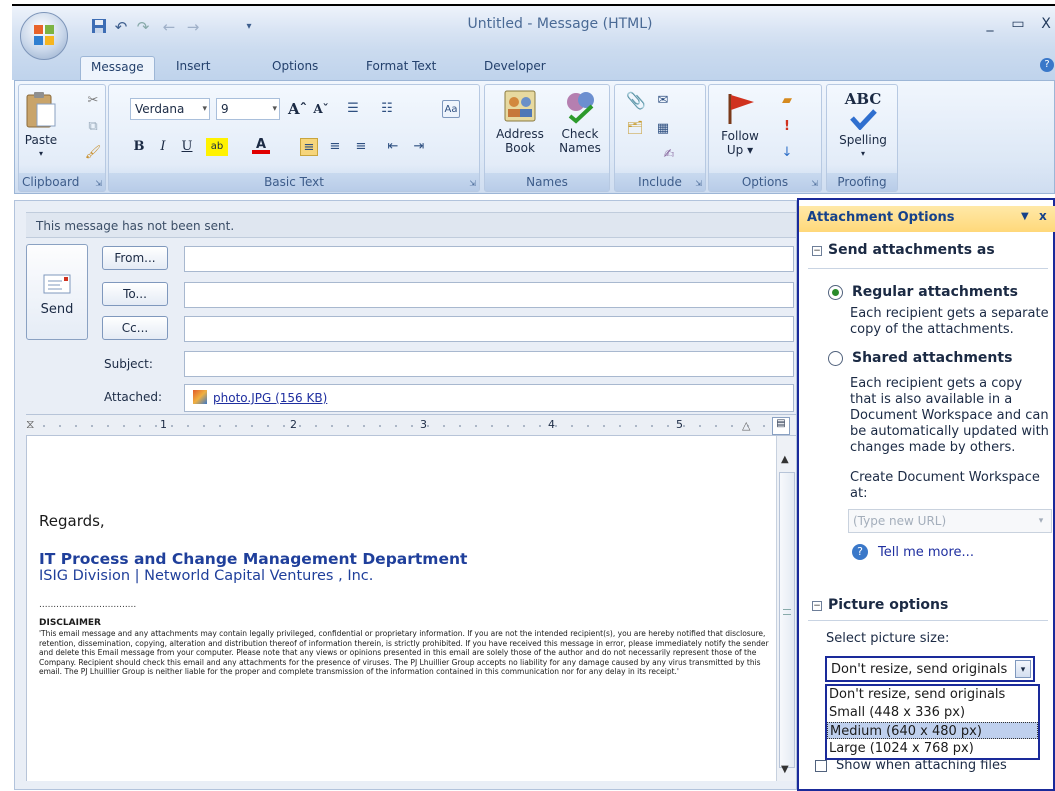 The image size is (1055, 791). Describe the element at coordinates (93, 127) in the screenshot. I see `copy-icon: ⧉` at that location.